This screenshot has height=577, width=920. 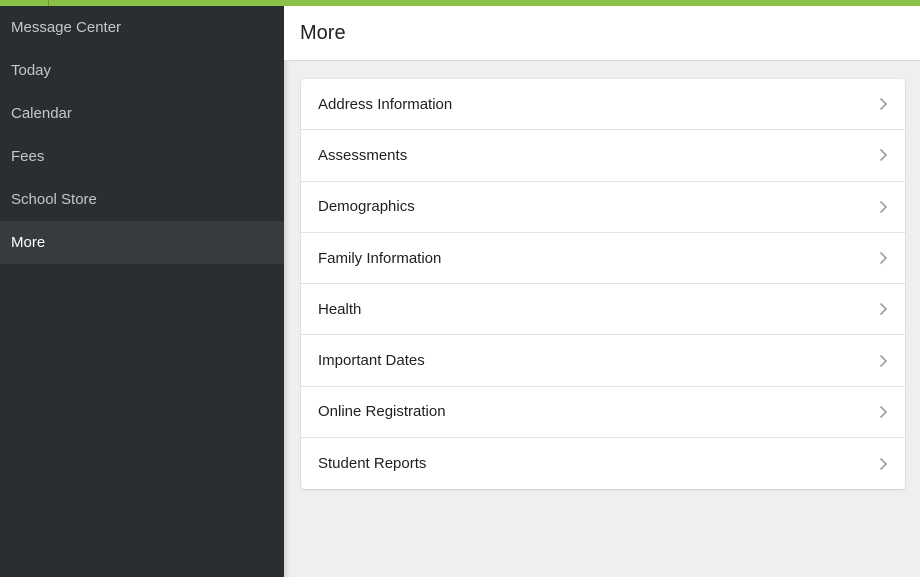 I want to click on list-item-label: Important Dates, so click(x=371, y=361).